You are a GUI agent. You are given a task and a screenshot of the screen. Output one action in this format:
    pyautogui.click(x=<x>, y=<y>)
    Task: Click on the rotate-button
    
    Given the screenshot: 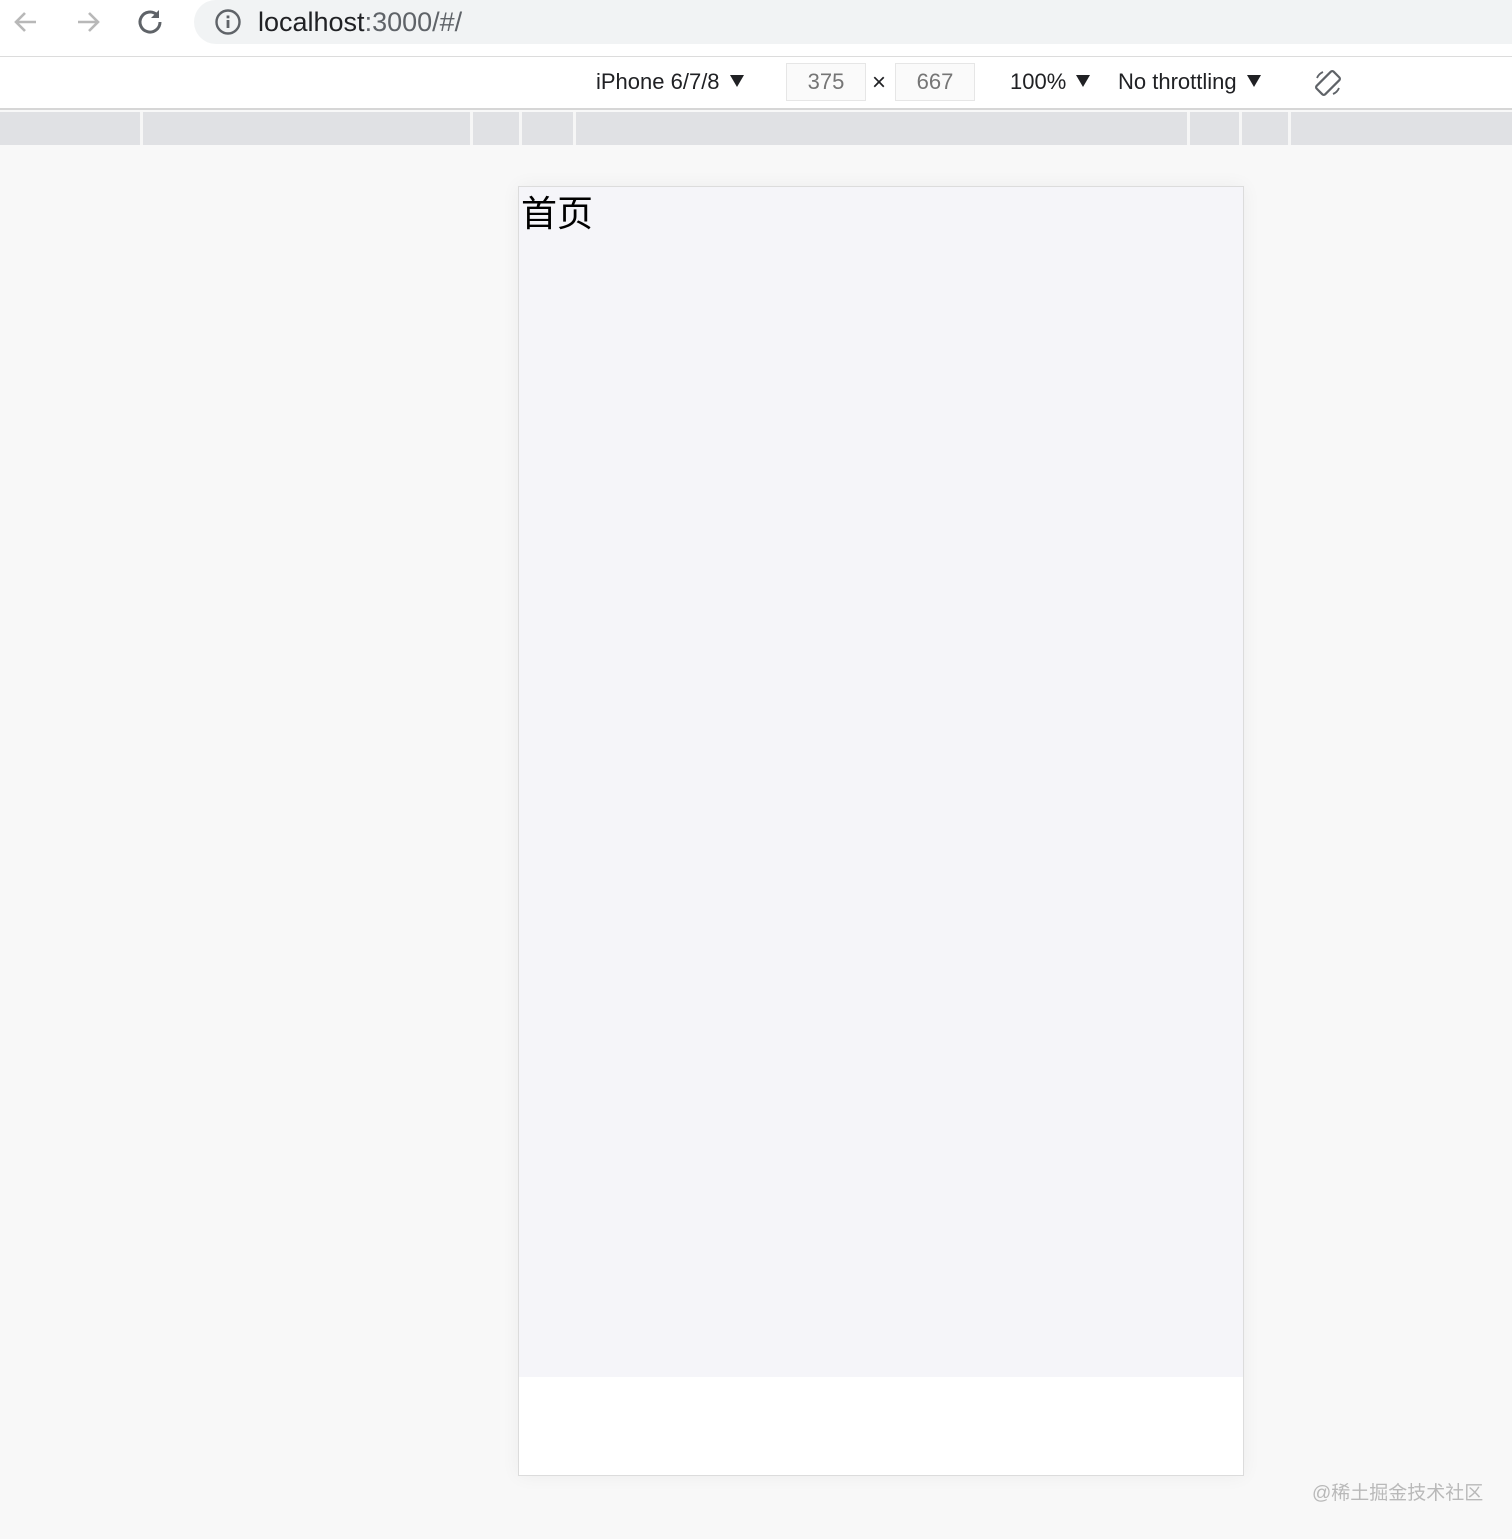 What is the action you would take?
    pyautogui.click(x=1328, y=83)
    